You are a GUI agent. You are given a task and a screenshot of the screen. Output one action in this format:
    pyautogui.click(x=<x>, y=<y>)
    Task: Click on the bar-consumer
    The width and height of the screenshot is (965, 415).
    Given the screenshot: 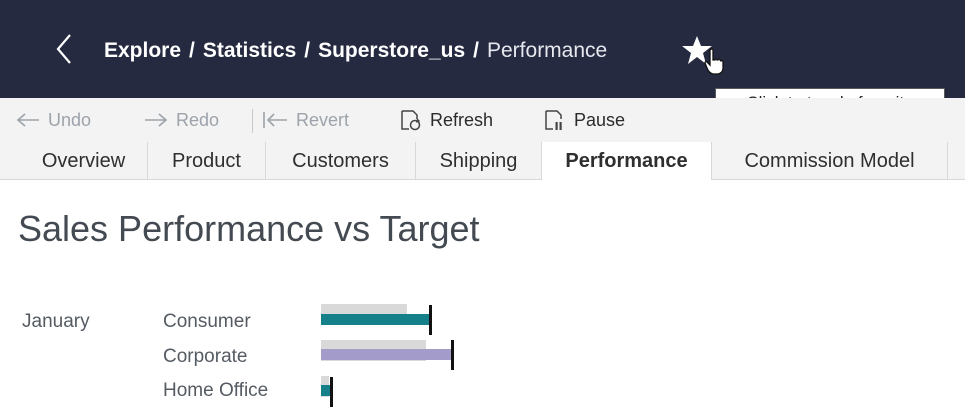 What is the action you would take?
    pyautogui.click(x=376, y=319)
    